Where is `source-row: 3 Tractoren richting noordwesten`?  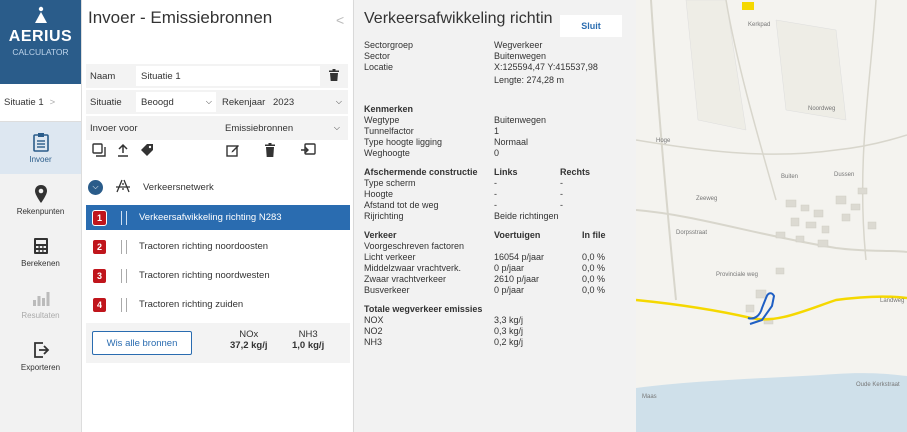
source-row: 3 Tractoren richting noordwesten is located at coordinates (218, 275).